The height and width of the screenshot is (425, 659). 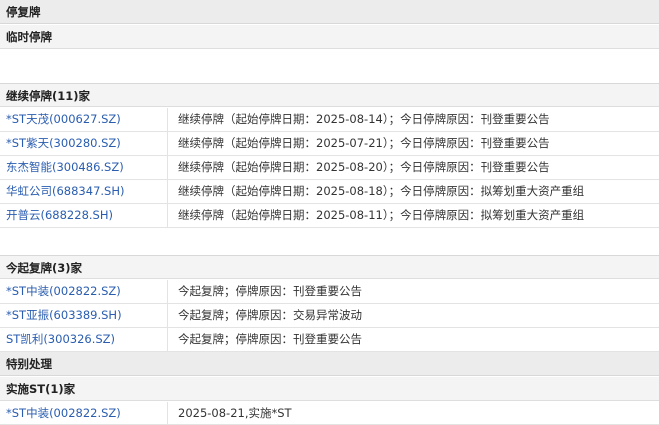 What do you see at coordinates (364, 119) in the screenshot?
I see `halt-description: 继续停牌（起始停牌日期：2025-08-14）；今日停牌原因：刊登重要公告` at bounding box center [364, 119].